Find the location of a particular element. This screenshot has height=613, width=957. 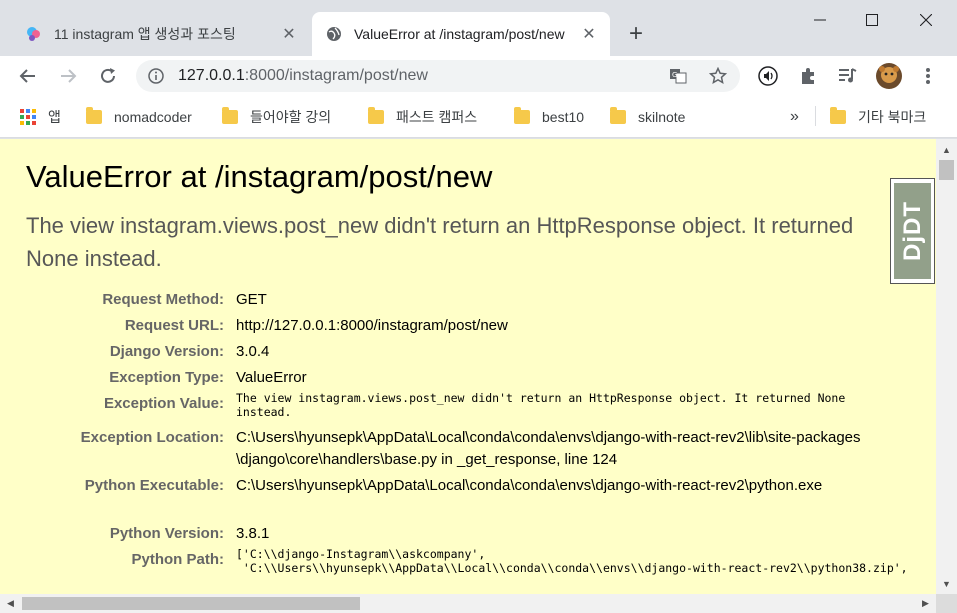

url-host: 127.0.0.1 is located at coordinates (211, 75).